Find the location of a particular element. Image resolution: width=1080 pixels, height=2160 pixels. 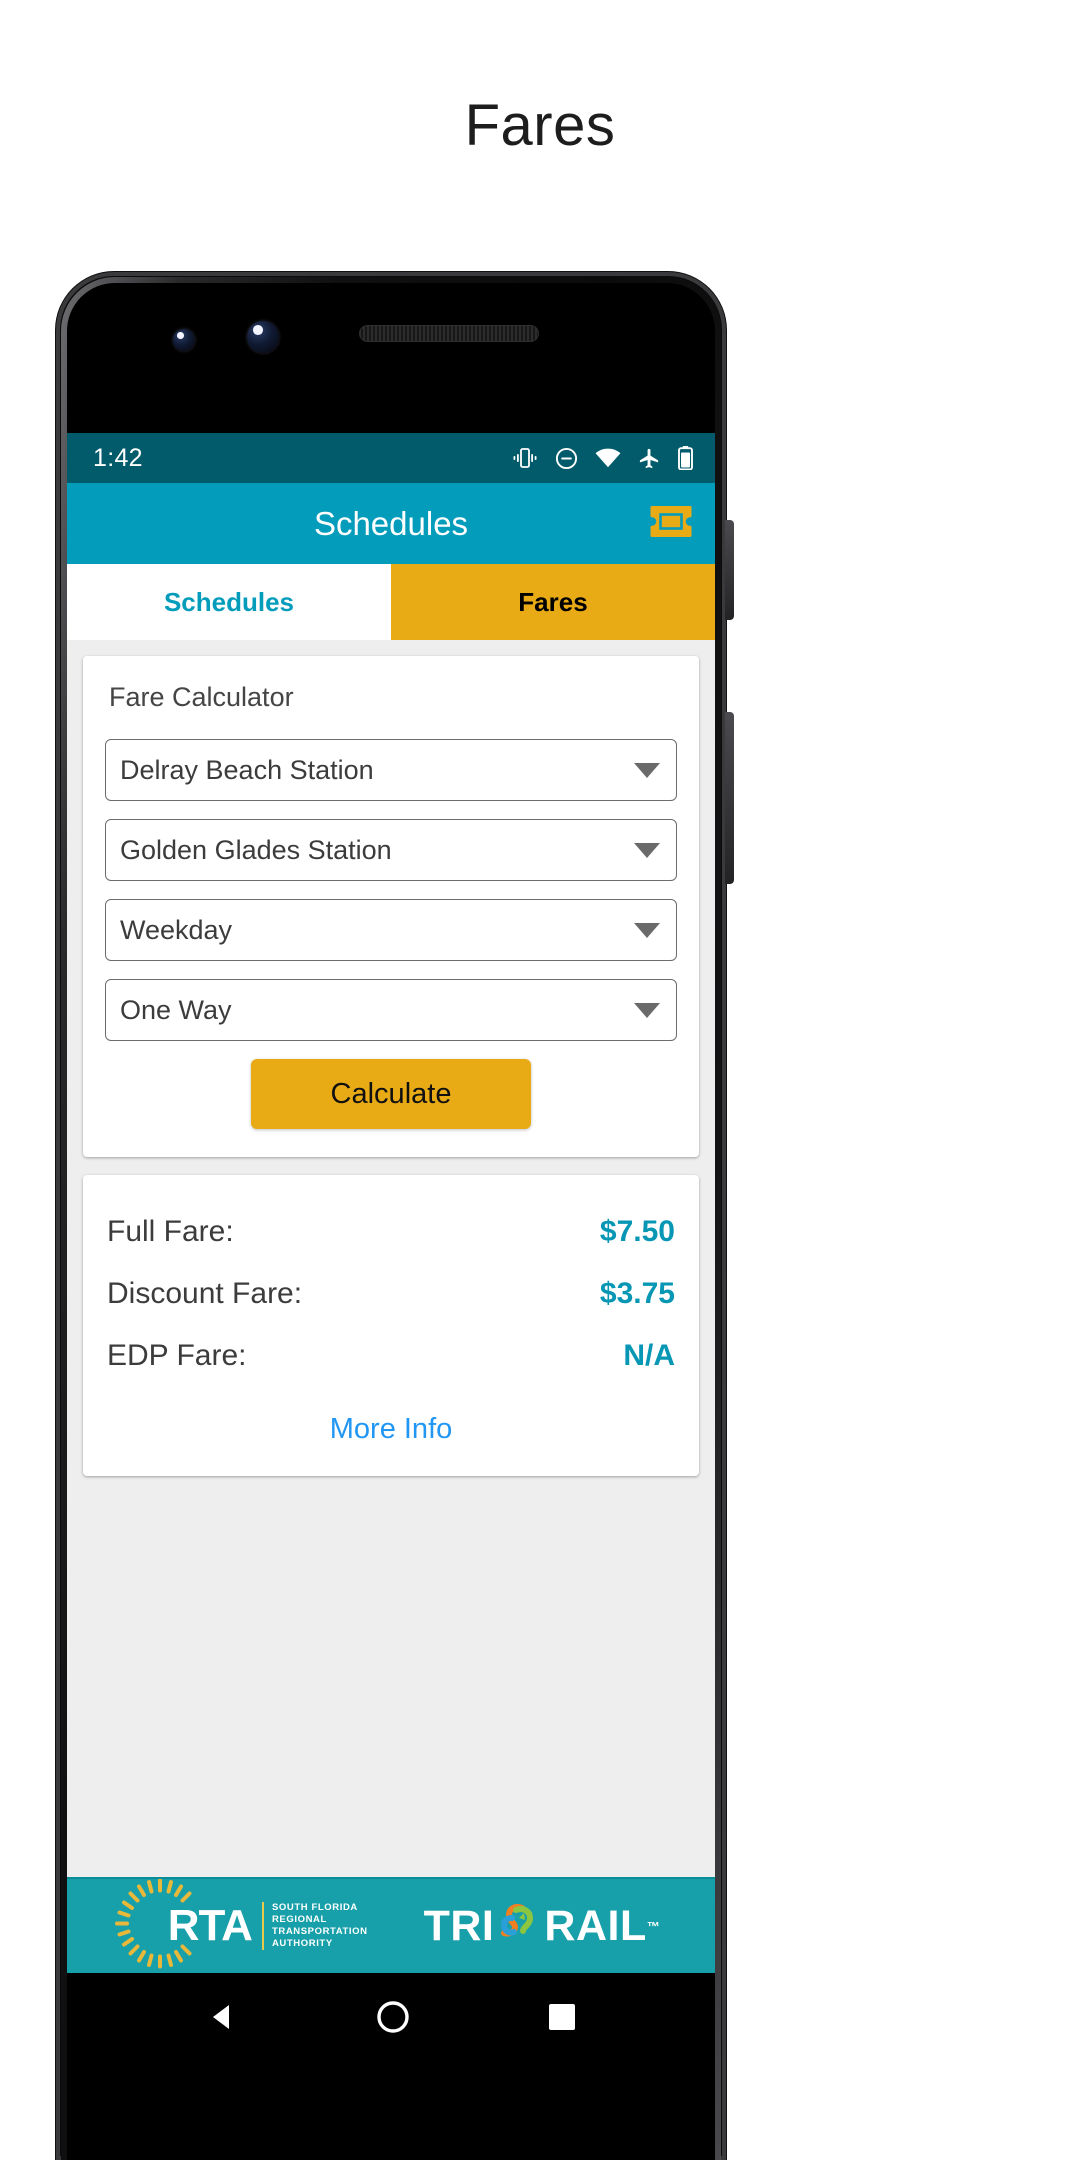

wifi-icon is located at coordinates (608, 458).